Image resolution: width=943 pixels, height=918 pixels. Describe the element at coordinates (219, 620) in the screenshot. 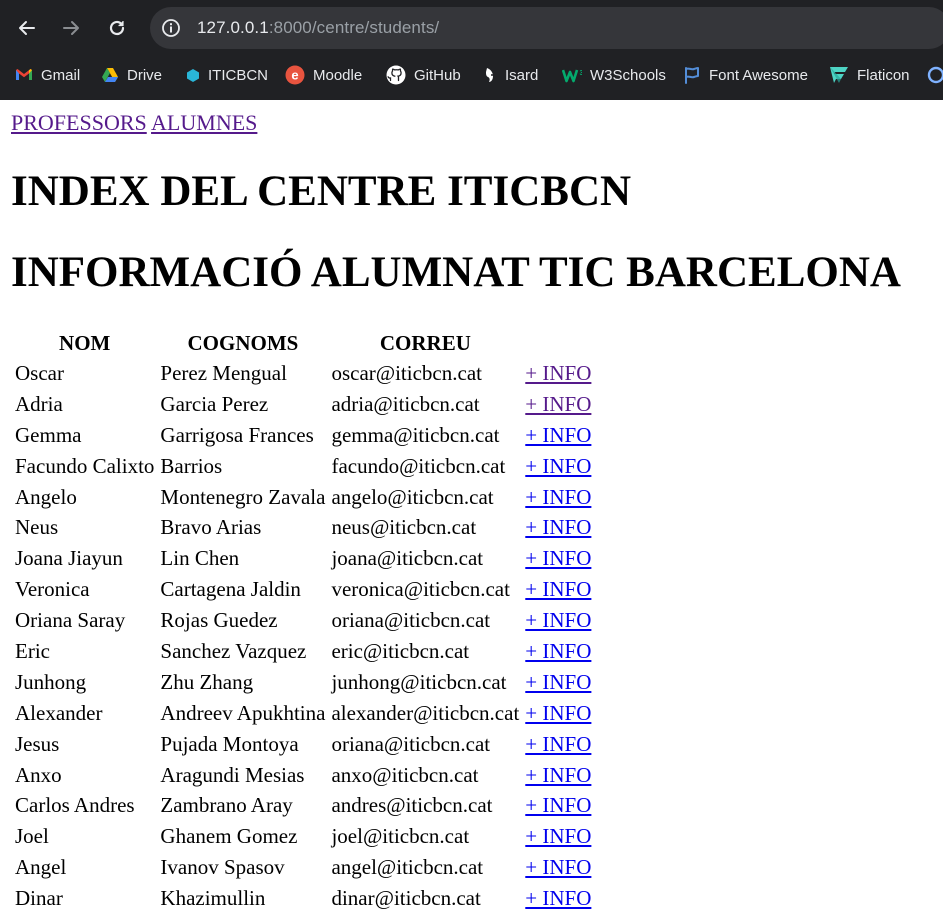

I see `cell-cognoms: Rojas Guedez` at that location.